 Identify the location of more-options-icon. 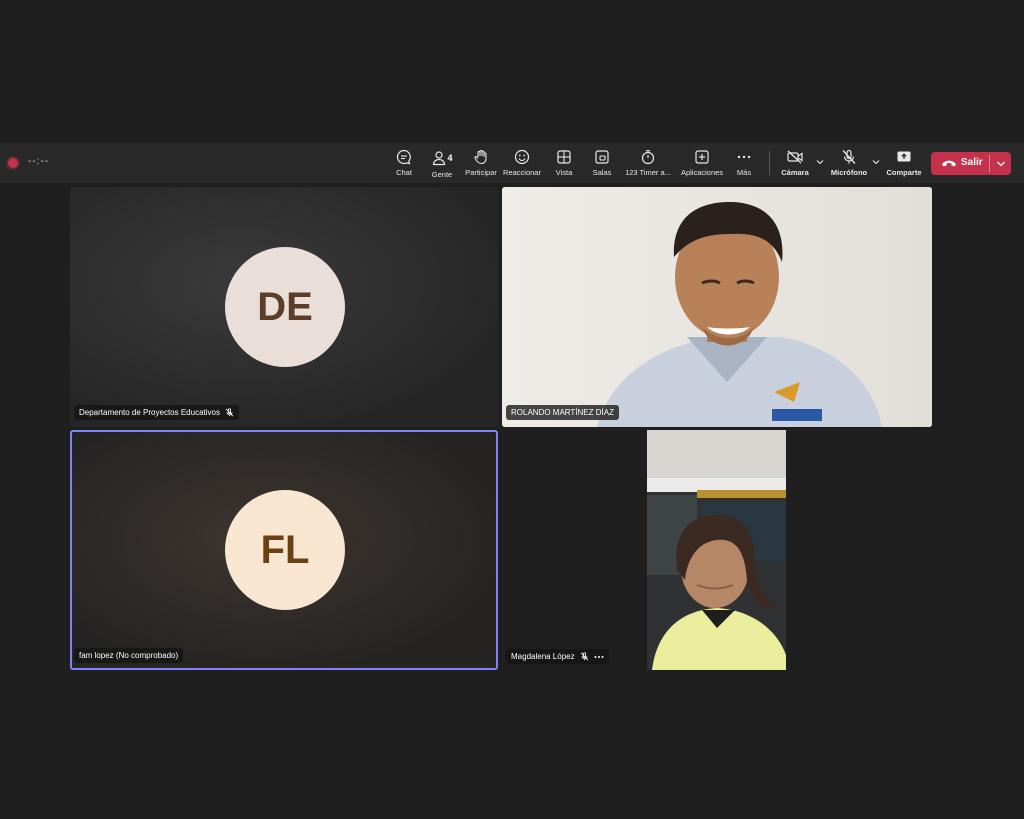
(599, 657).